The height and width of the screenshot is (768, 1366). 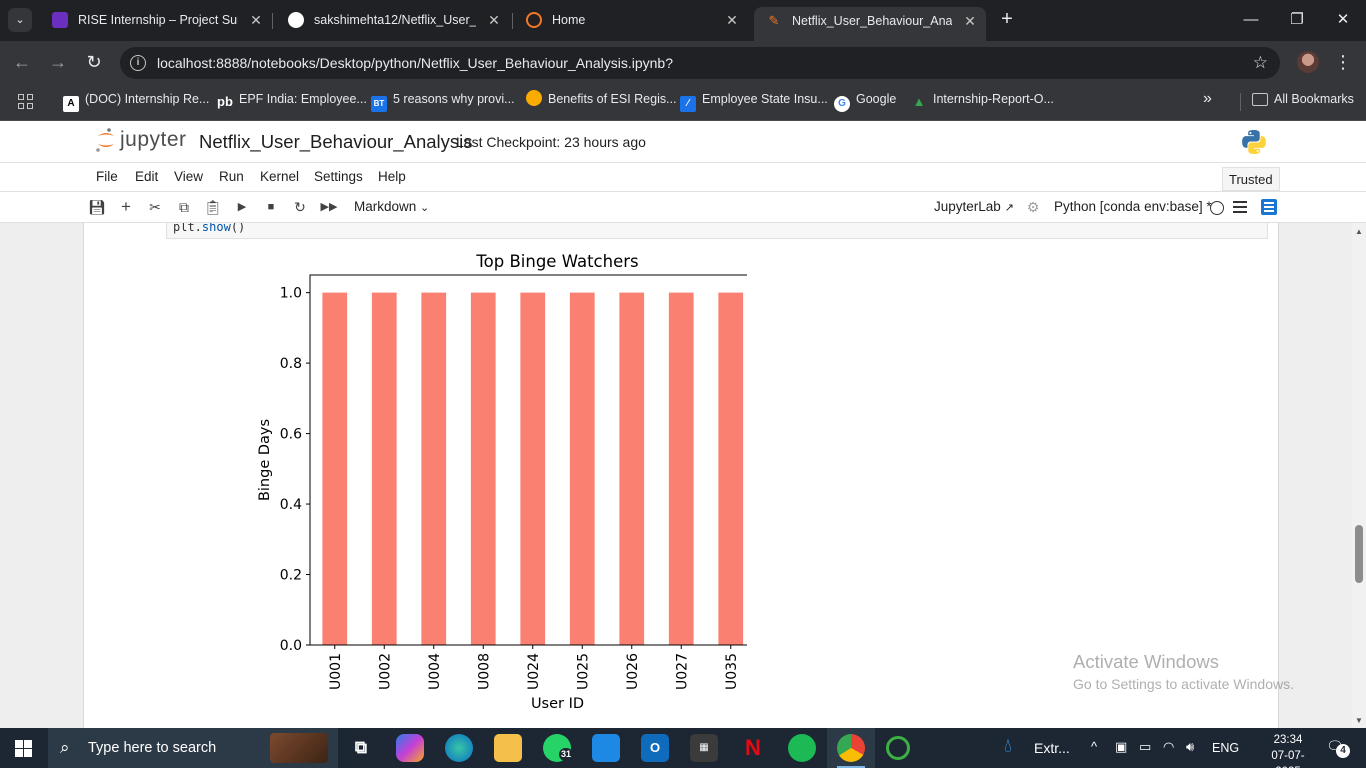 I want to click on browser-tab: Home ✕, so click(x=631, y=20).